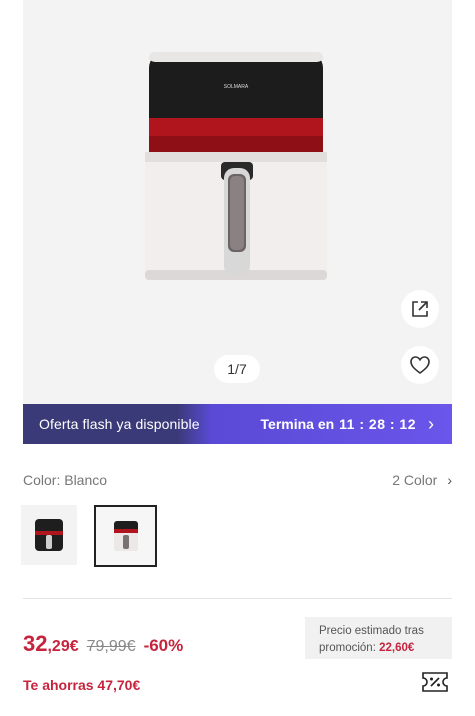 The width and height of the screenshot is (475, 716). I want to click on color-swatch-black, so click(49, 535).